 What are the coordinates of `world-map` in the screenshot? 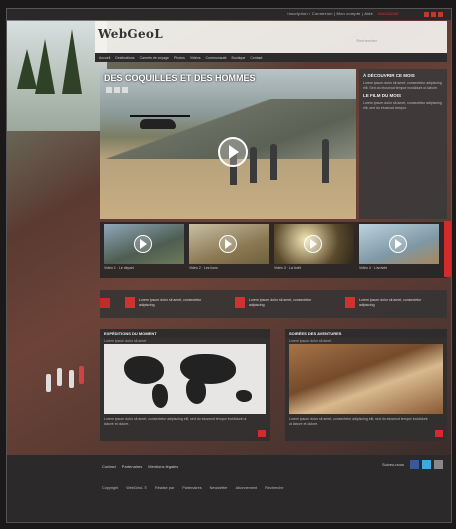 It's located at (185, 379).